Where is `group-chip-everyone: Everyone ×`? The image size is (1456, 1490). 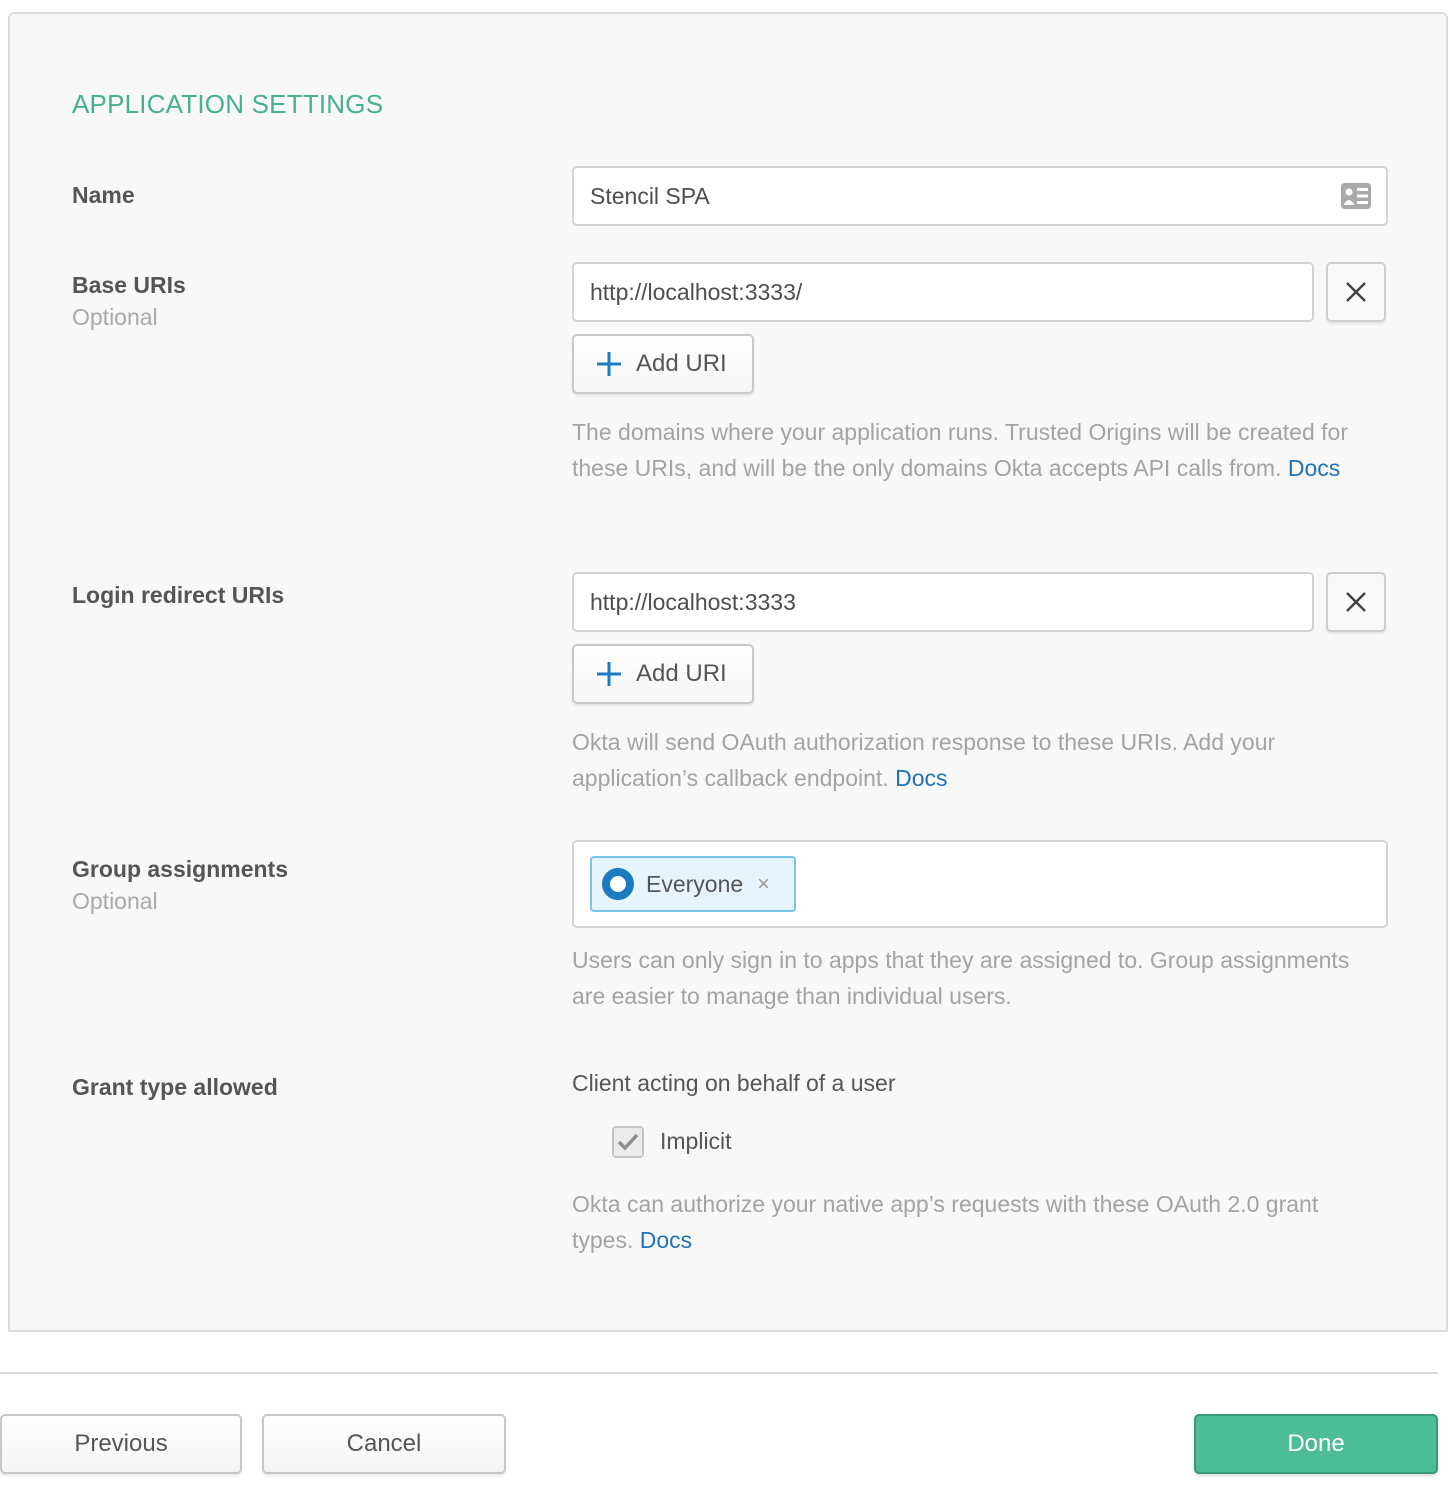
group-chip-everyone: Everyone × is located at coordinates (693, 884).